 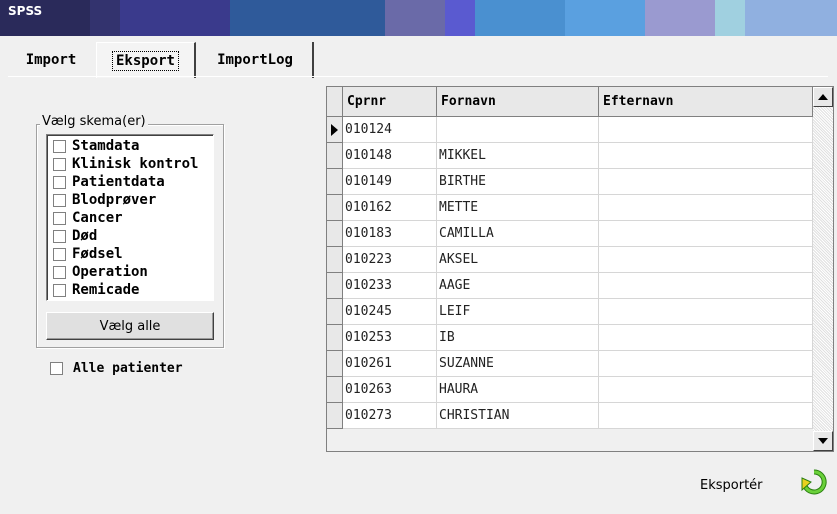 I want to click on schema-item-label: Død, so click(x=85, y=236).